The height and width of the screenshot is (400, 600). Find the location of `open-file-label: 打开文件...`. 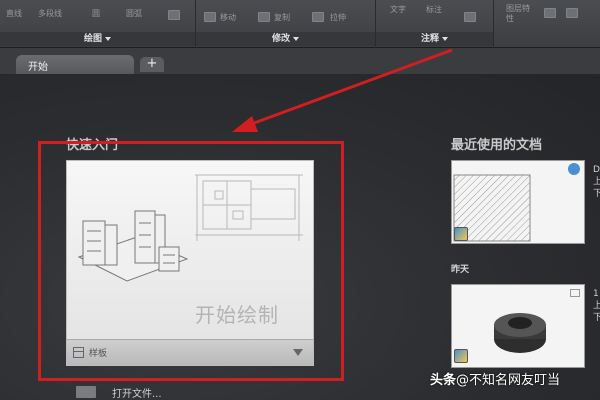

open-file-label: 打开文件... is located at coordinates (137, 394).